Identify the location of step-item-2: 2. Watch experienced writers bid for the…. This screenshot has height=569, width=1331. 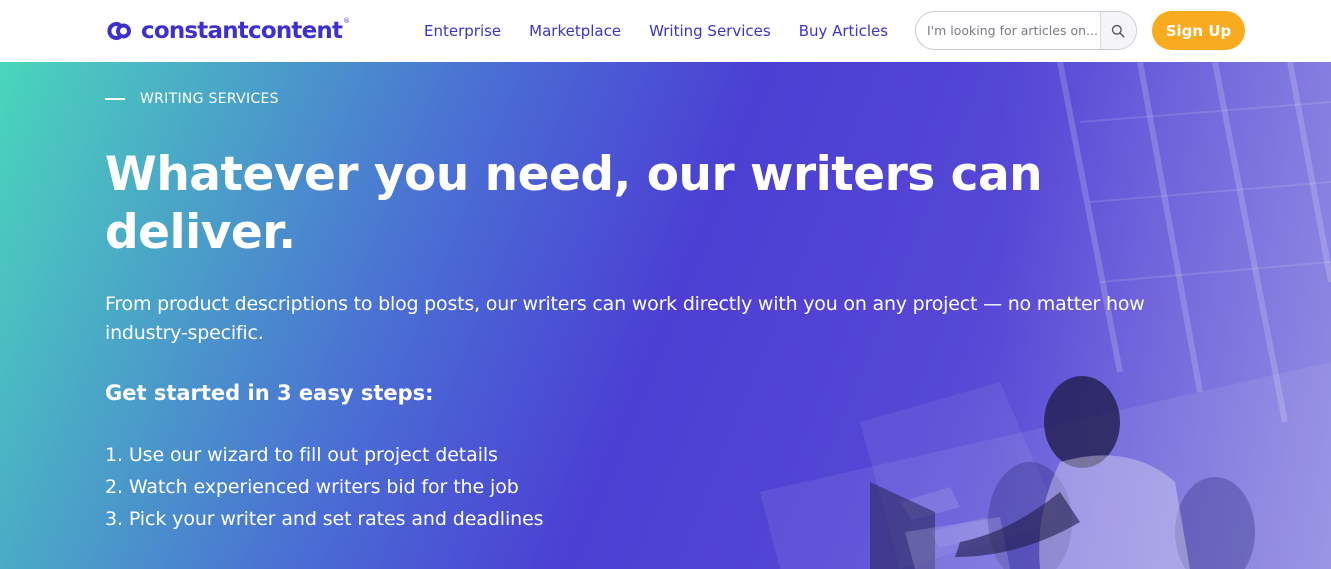
(312, 487).